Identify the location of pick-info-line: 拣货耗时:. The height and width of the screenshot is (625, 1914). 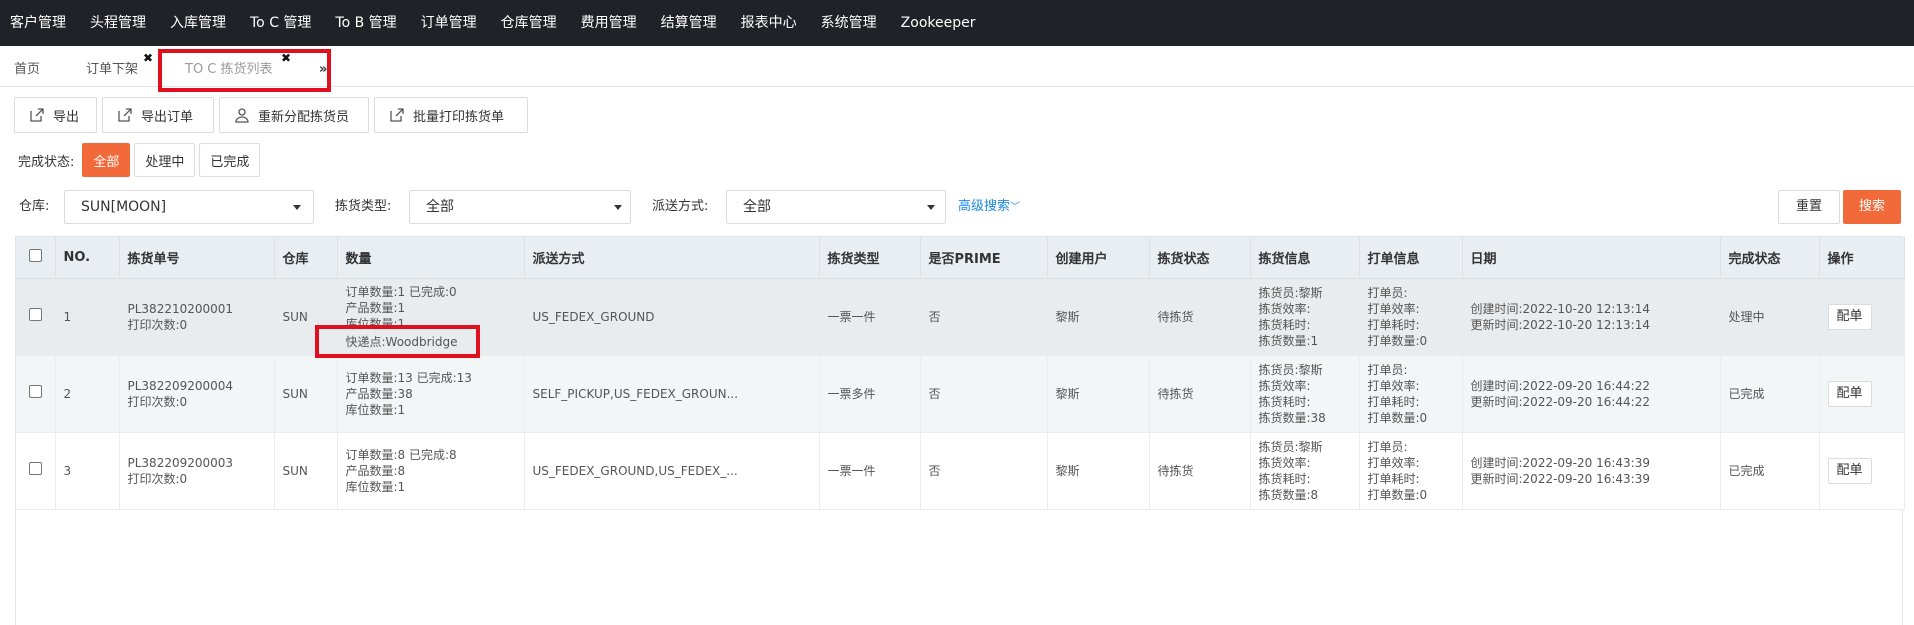
(1284, 401).